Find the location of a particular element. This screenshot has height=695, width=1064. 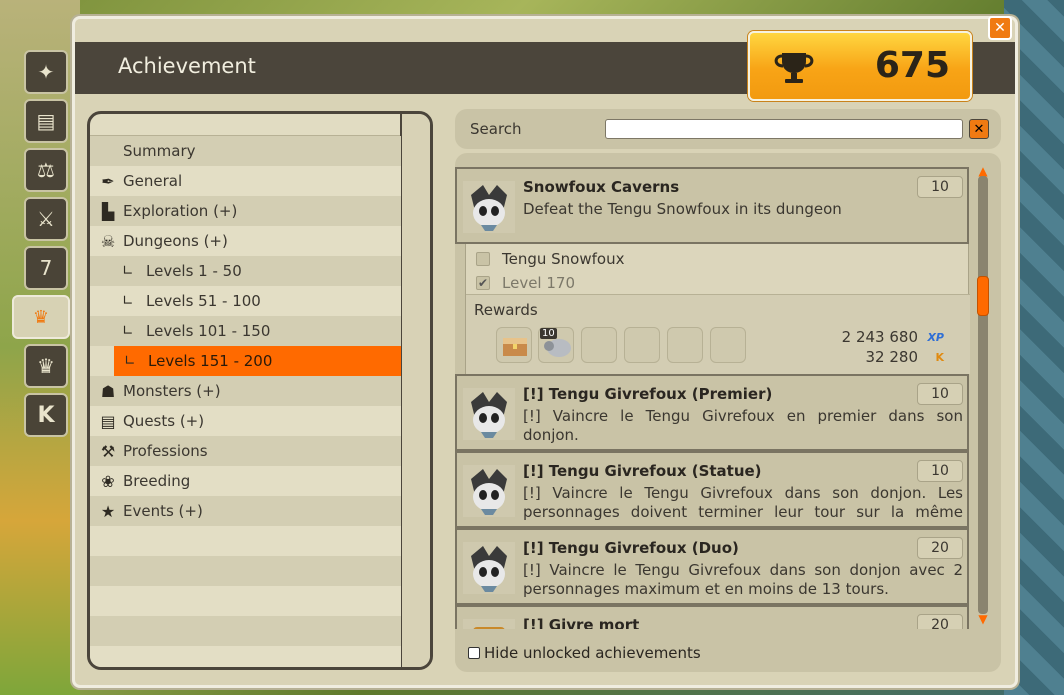

search-clear-button: ✕ is located at coordinates (979, 129).